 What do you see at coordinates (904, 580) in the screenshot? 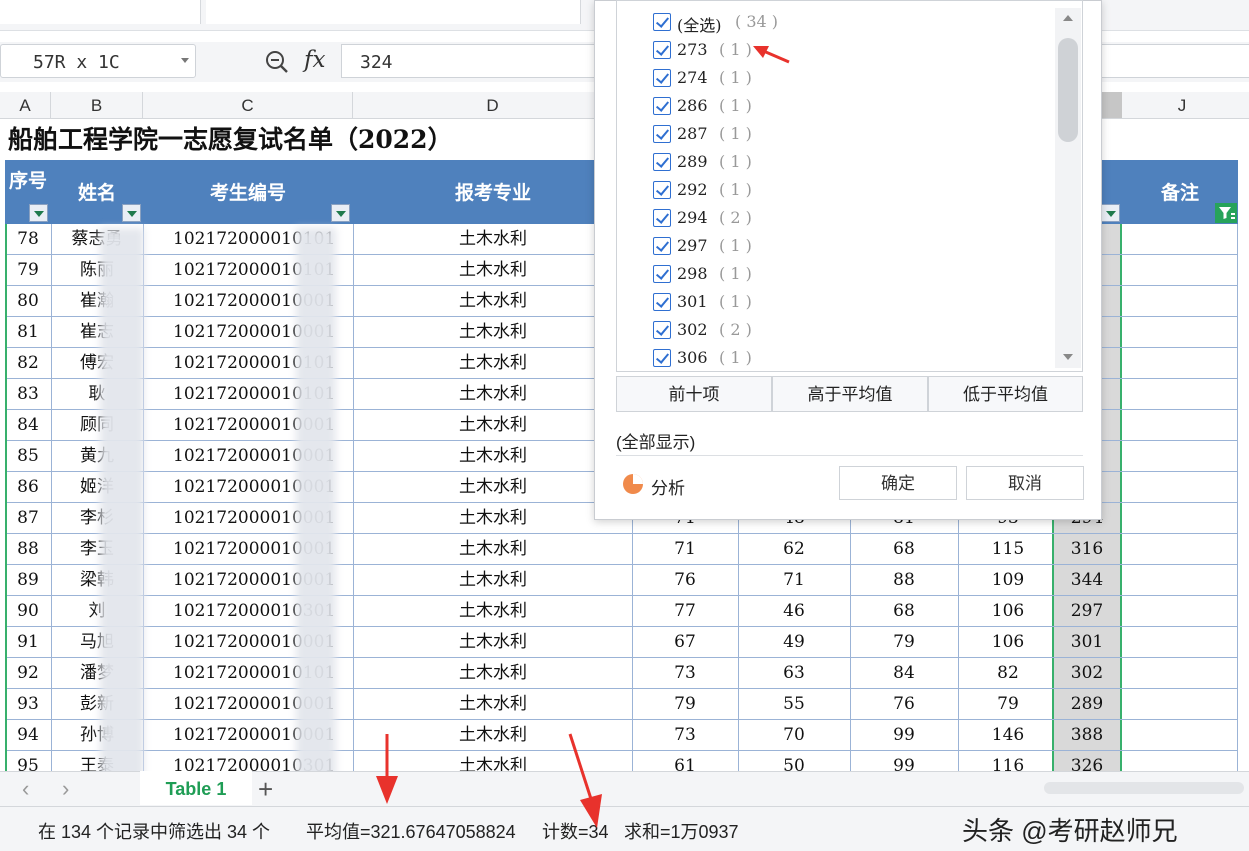
I see `cell-c3: 88` at bounding box center [904, 580].